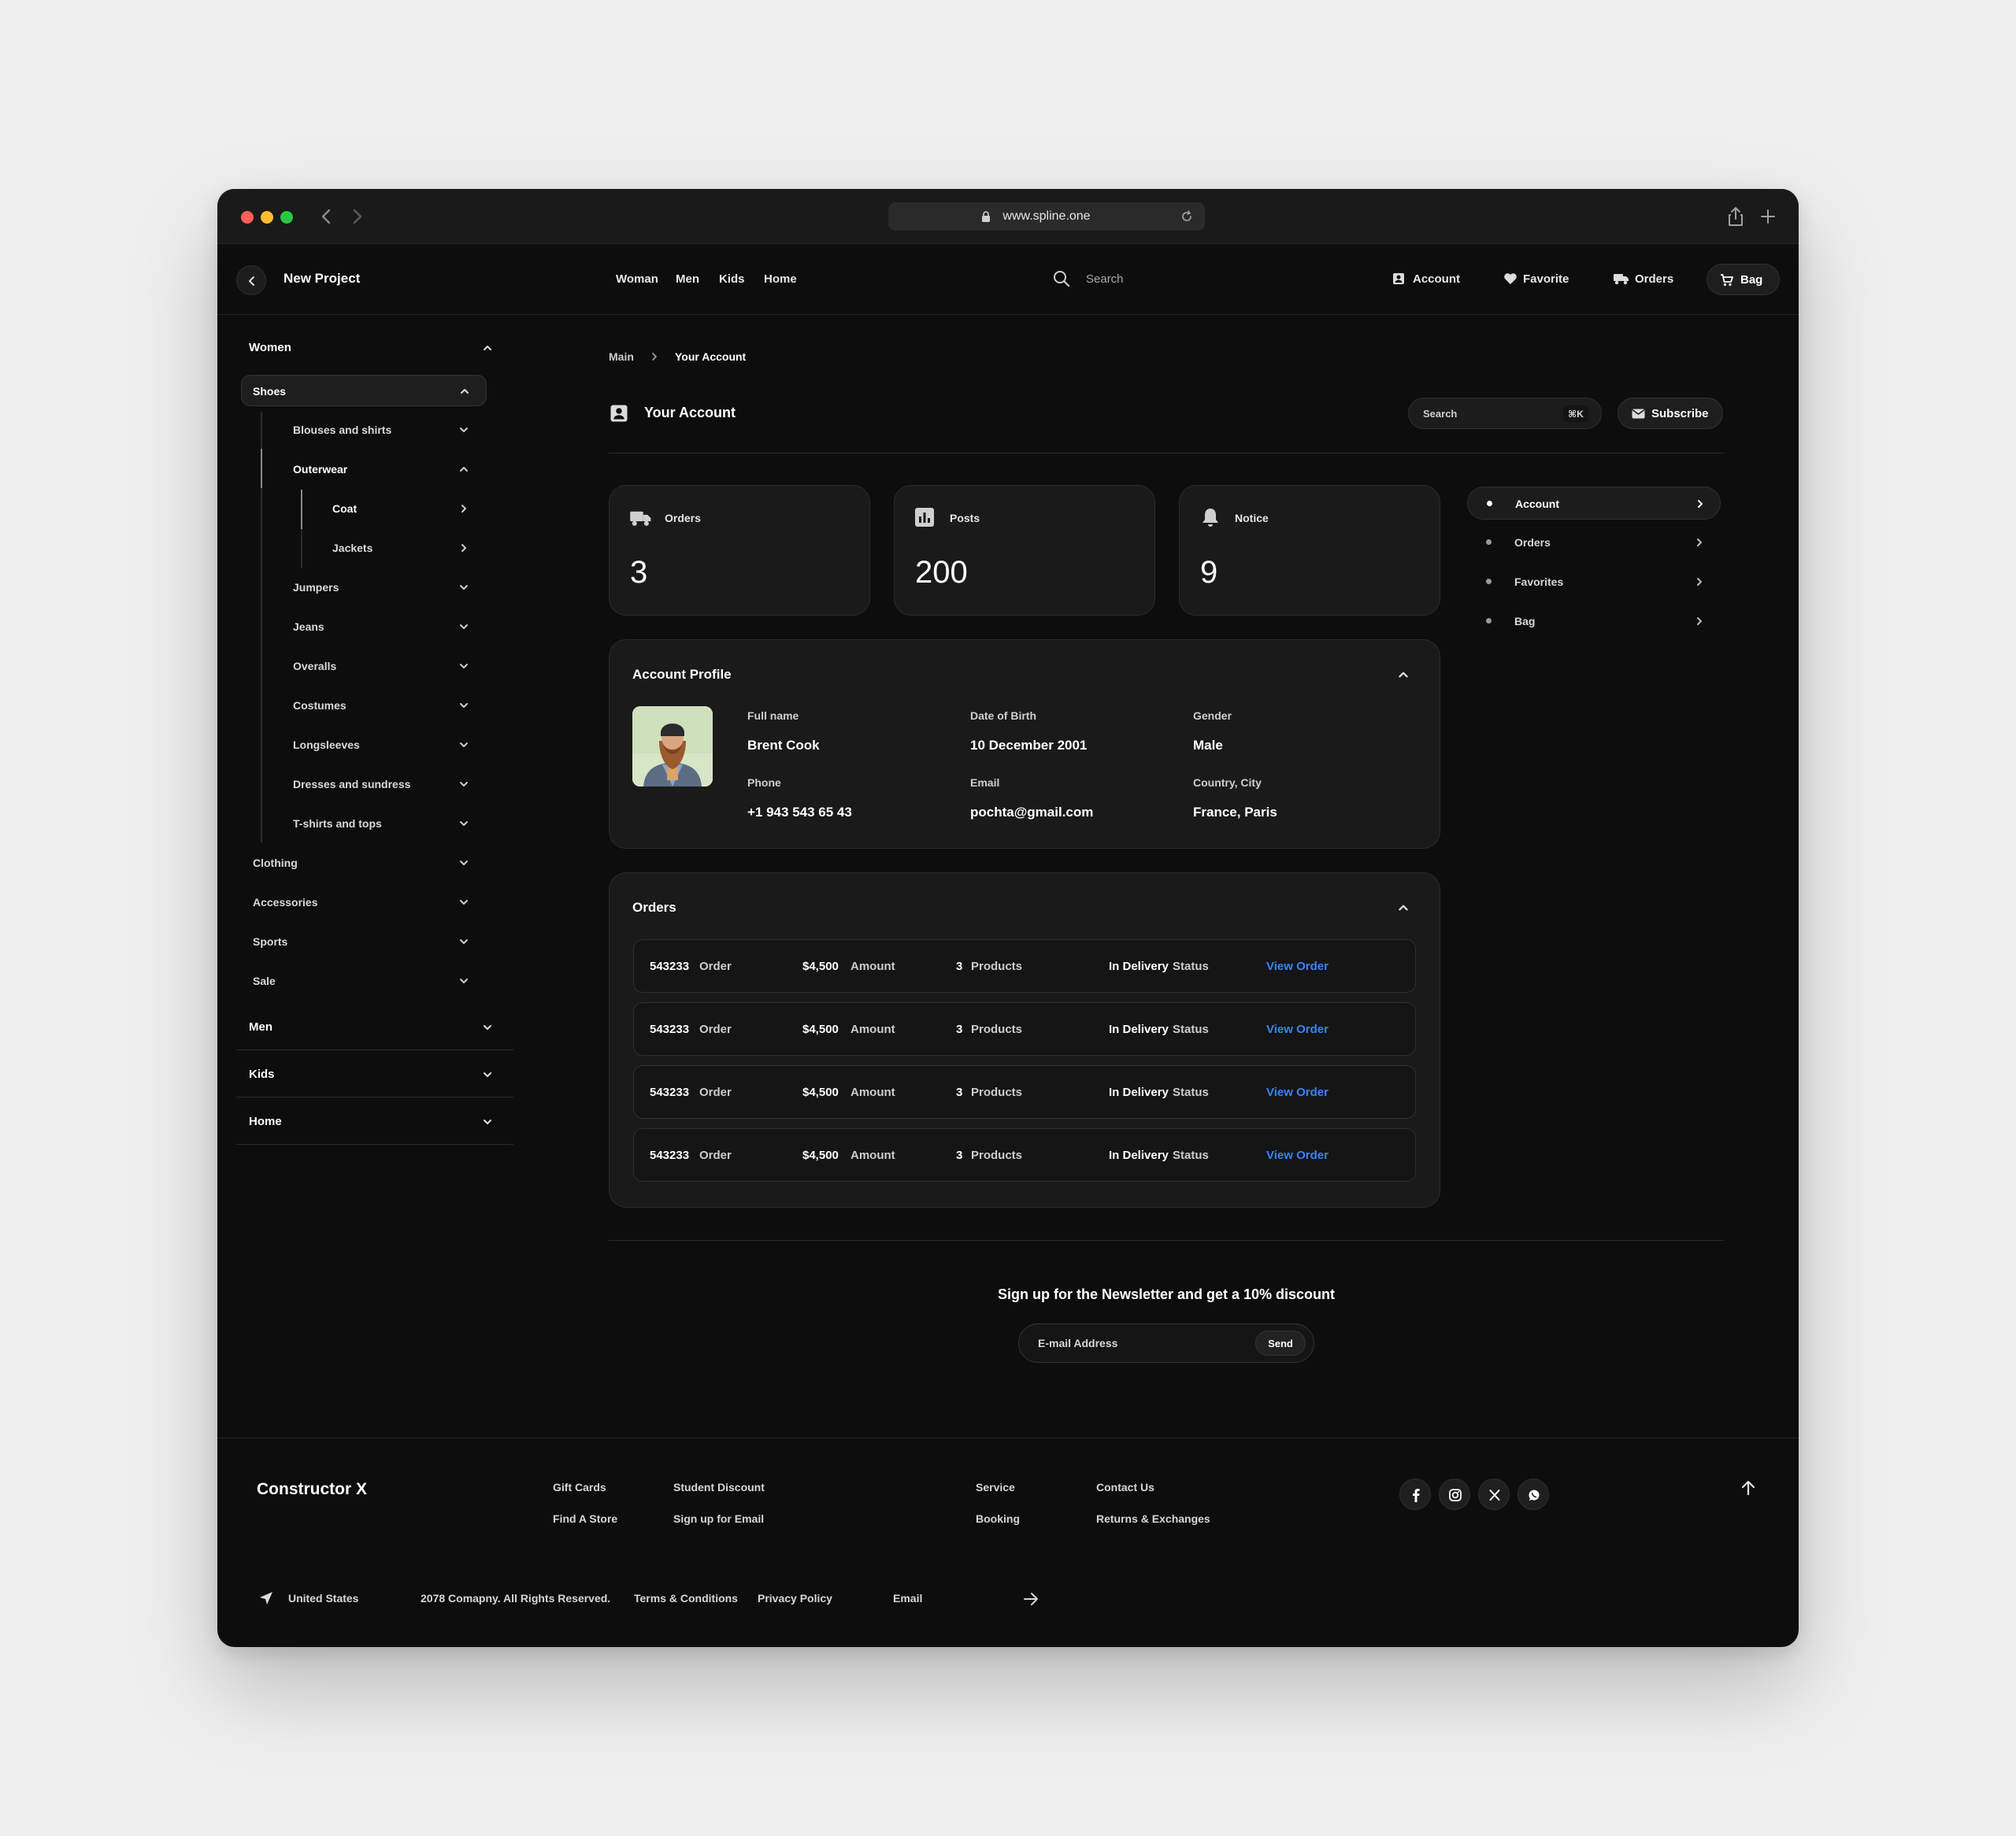 The image size is (2016, 1836). Describe the element at coordinates (285, 903) in the screenshot. I see `sidebar-item-accessories: Accessories` at that location.